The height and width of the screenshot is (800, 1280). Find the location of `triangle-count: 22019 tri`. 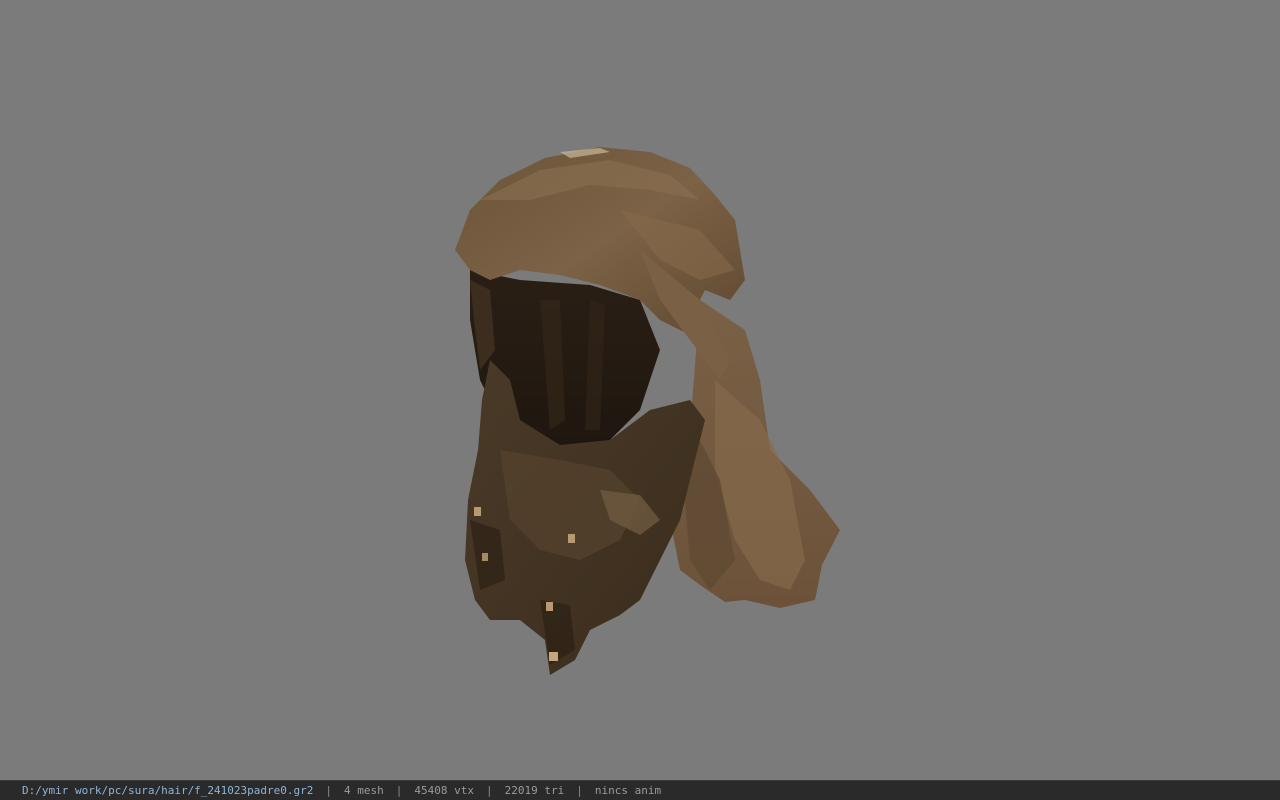

triangle-count: 22019 tri is located at coordinates (534, 790).